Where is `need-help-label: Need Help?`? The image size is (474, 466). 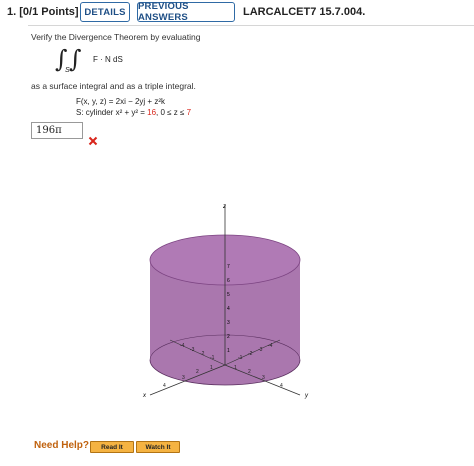
need-help-label: Need Help? is located at coordinates (62, 445).